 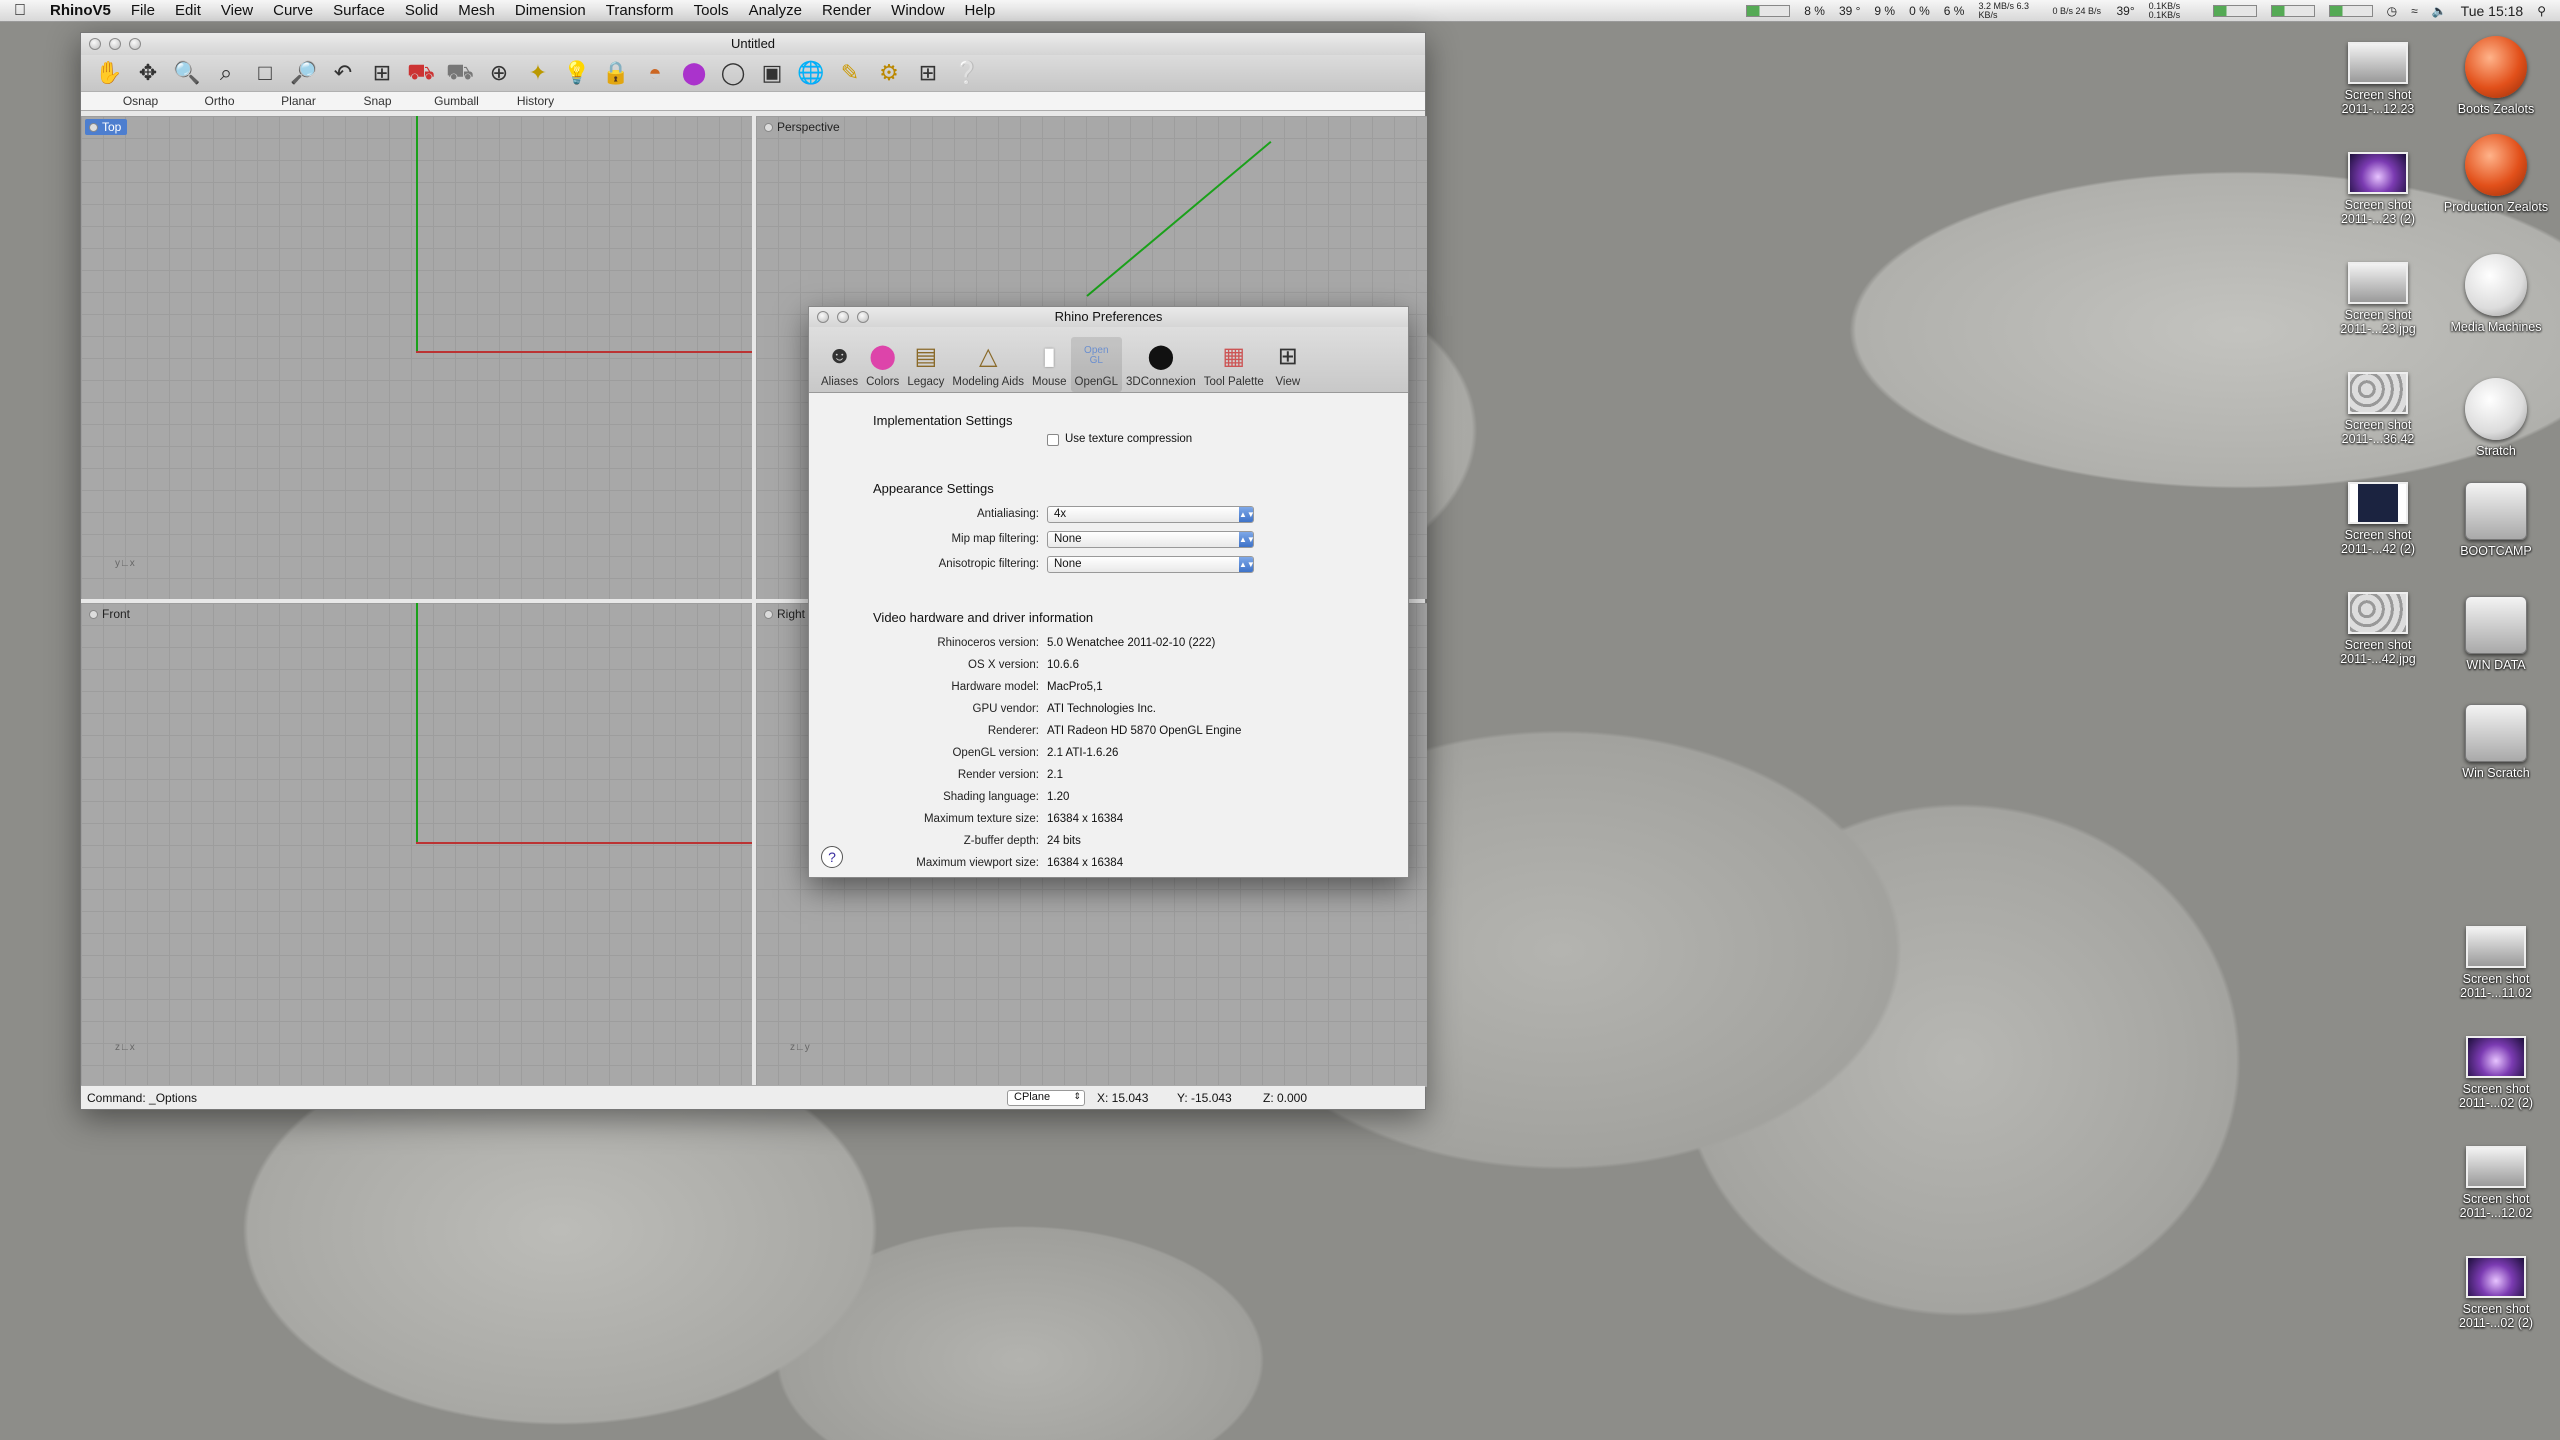 What do you see at coordinates (538, 73) in the screenshot?
I see `transform-icon: ✦` at bounding box center [538, 73].